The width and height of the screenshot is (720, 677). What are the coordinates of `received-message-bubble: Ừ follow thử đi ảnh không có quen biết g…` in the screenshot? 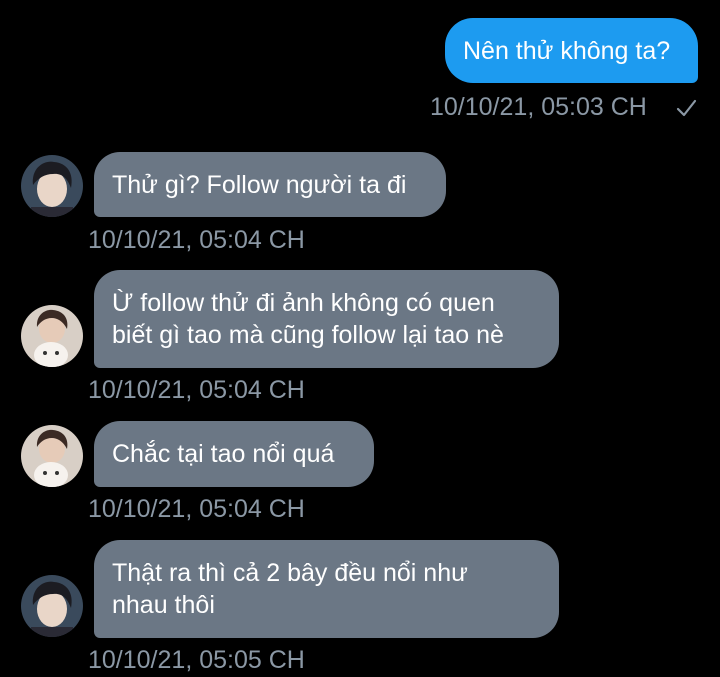 It's located at (326, 319).